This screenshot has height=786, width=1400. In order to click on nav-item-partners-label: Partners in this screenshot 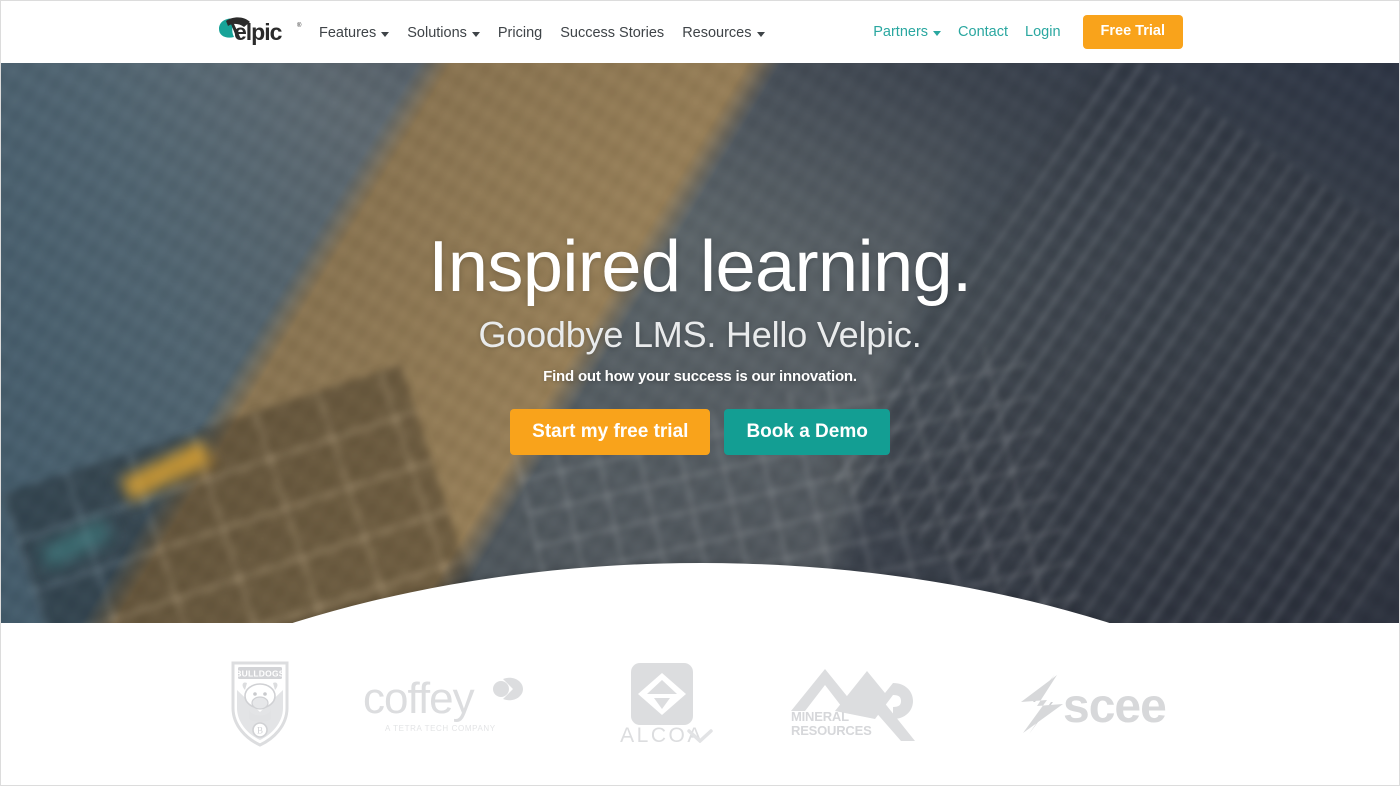, I will do `click(901, 32)`.